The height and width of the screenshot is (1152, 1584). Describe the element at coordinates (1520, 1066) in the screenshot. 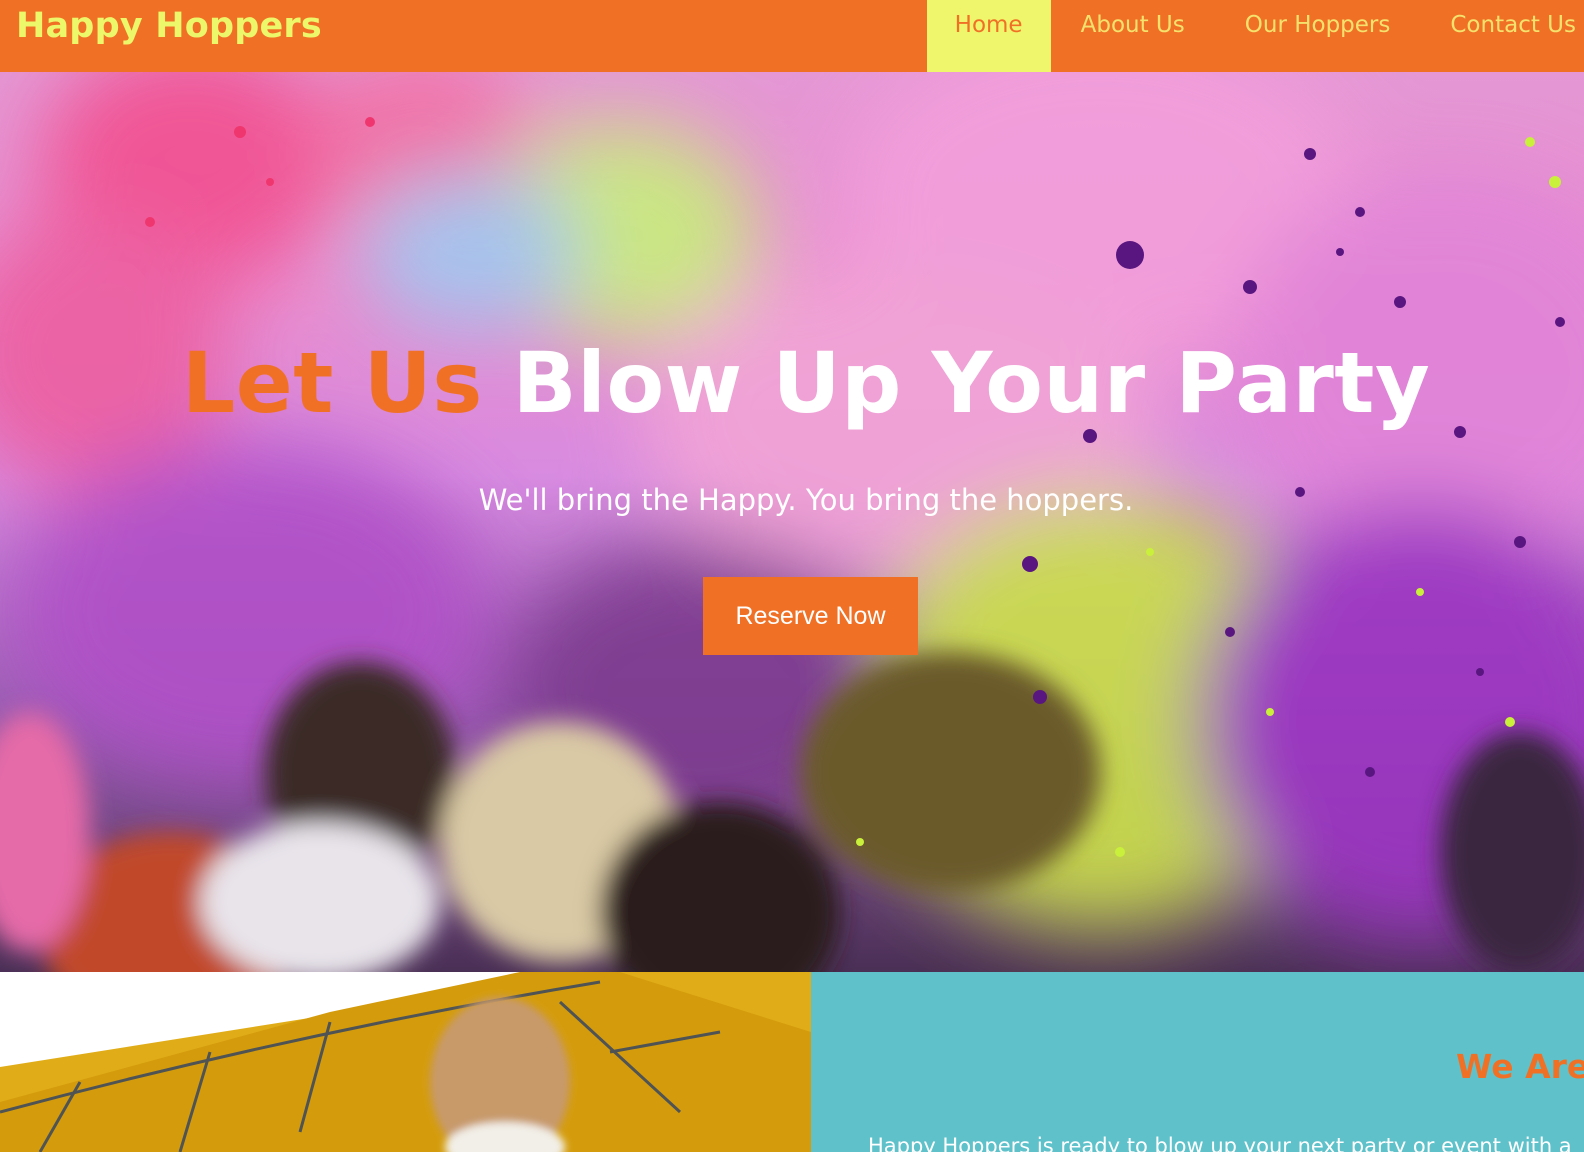

I see `about-title: We Are` at that location.